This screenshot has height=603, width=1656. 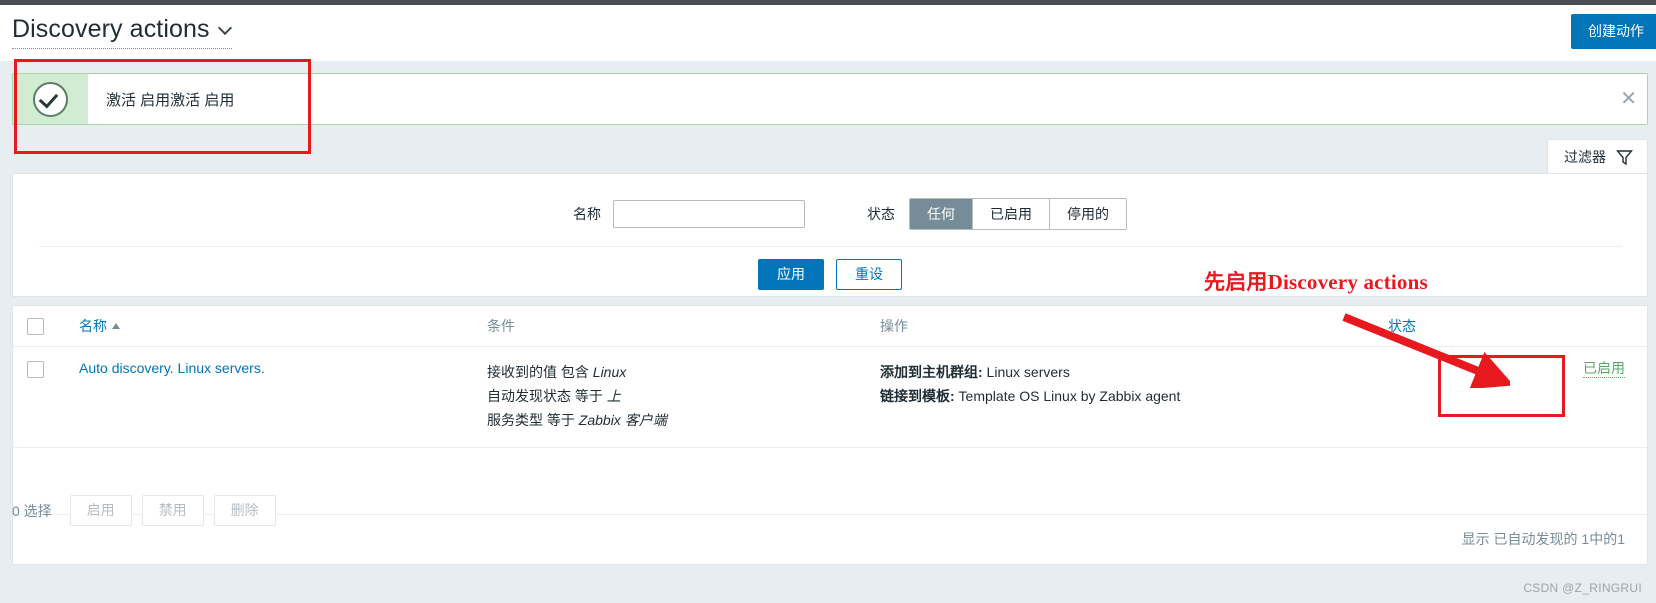 What do you see at coordinates (116, 326) in the screenshot?
I see `sort-ascending-icon` at bounding box center [116, 326].